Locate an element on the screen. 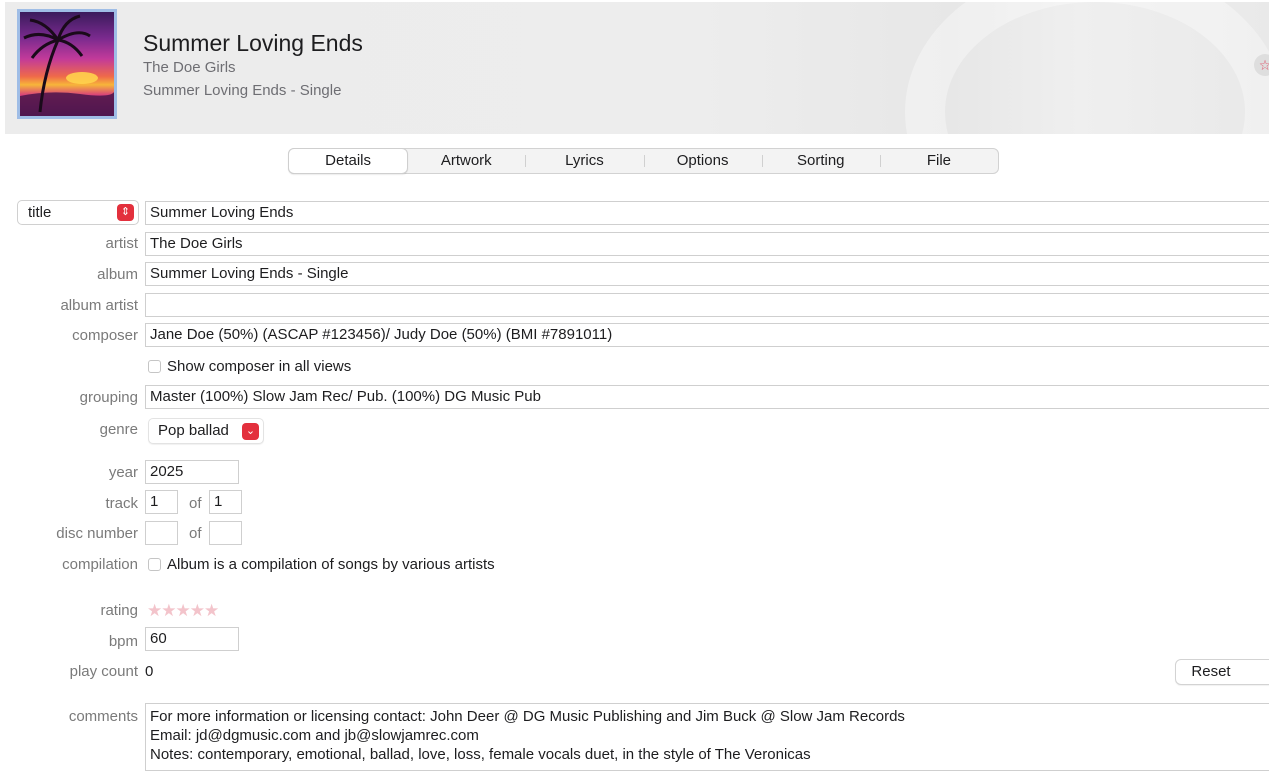  song-artist: The Doe Girls is located at coordinates (189, 67).